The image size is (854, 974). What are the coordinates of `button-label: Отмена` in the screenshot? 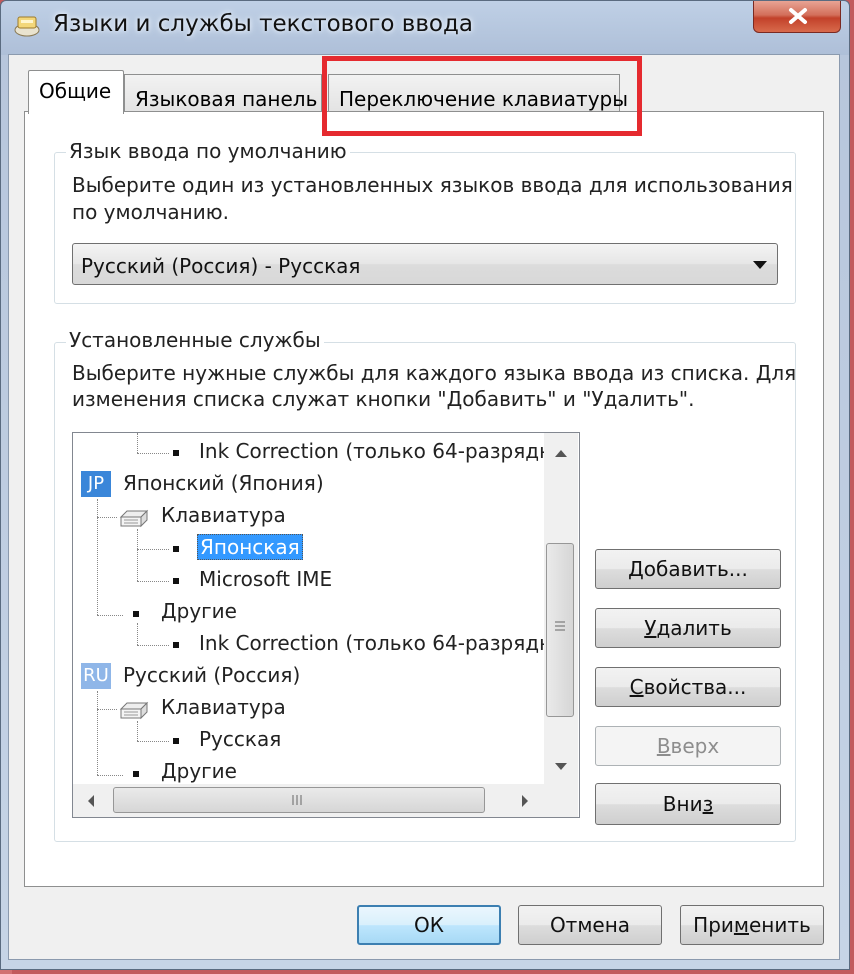 It's located at (590, 925).